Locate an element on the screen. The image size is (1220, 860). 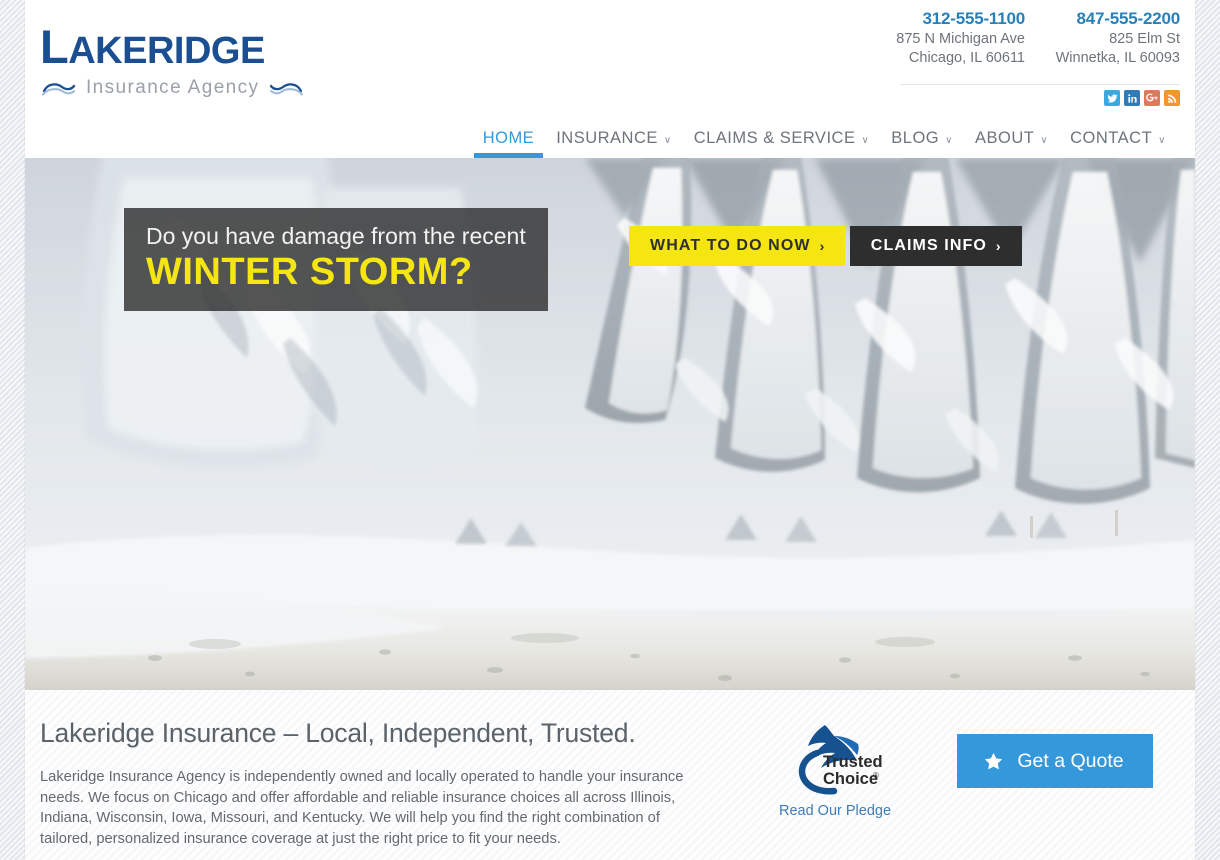
svg-text: Choice is located at coordinates (850, 779).